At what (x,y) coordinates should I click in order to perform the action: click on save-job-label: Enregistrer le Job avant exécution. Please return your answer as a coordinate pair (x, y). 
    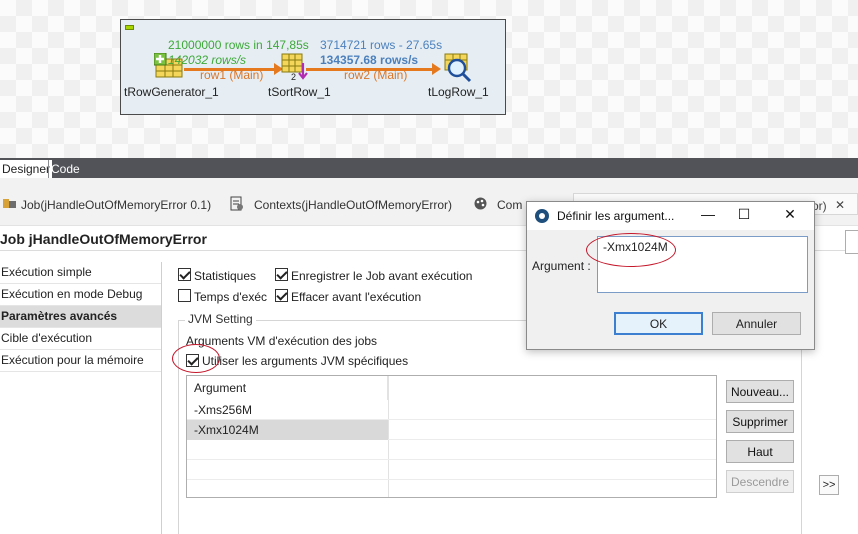
    Looking at the image, I should click on (382, 276).